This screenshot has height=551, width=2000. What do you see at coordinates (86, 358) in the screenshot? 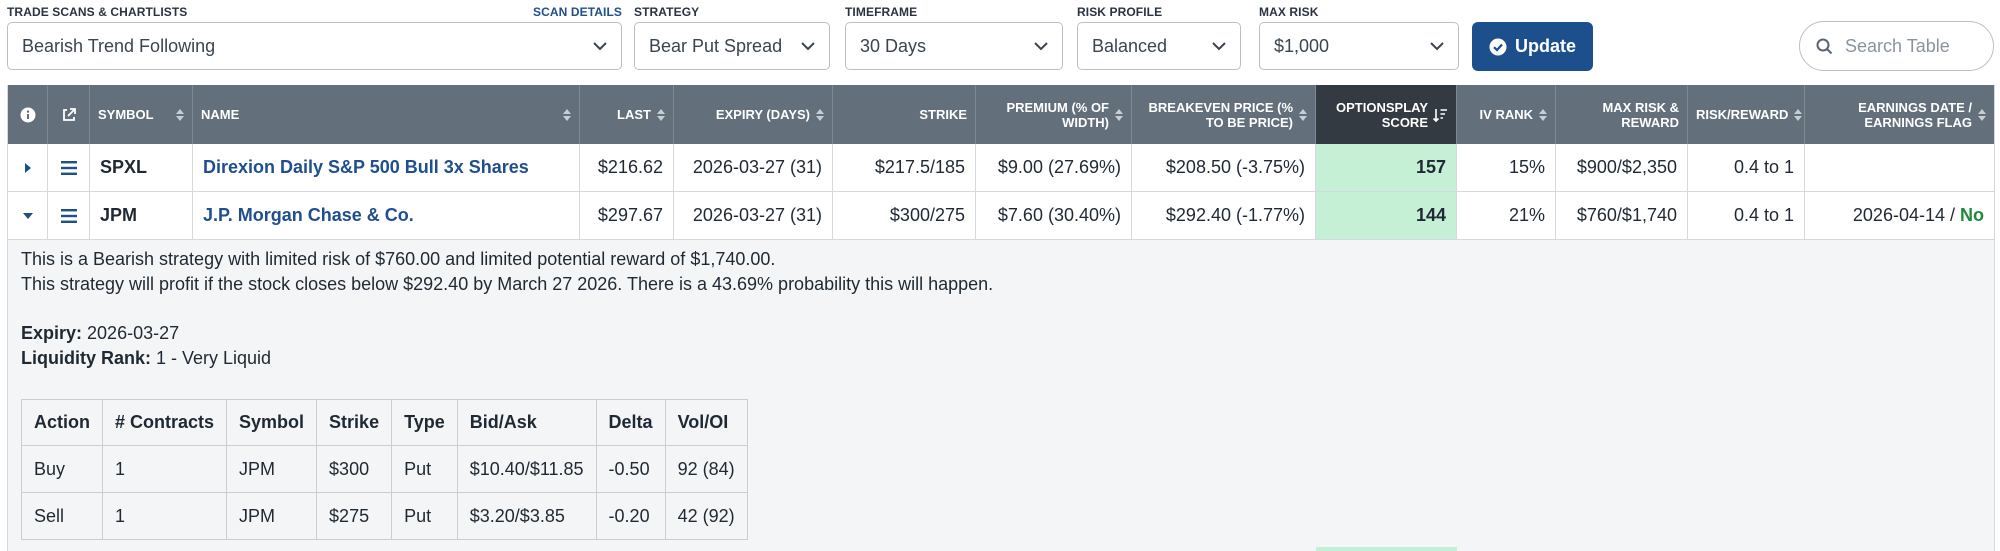
I see `liquidity-info-label: Liquidity Rank:` at bounding box center [86, 358].